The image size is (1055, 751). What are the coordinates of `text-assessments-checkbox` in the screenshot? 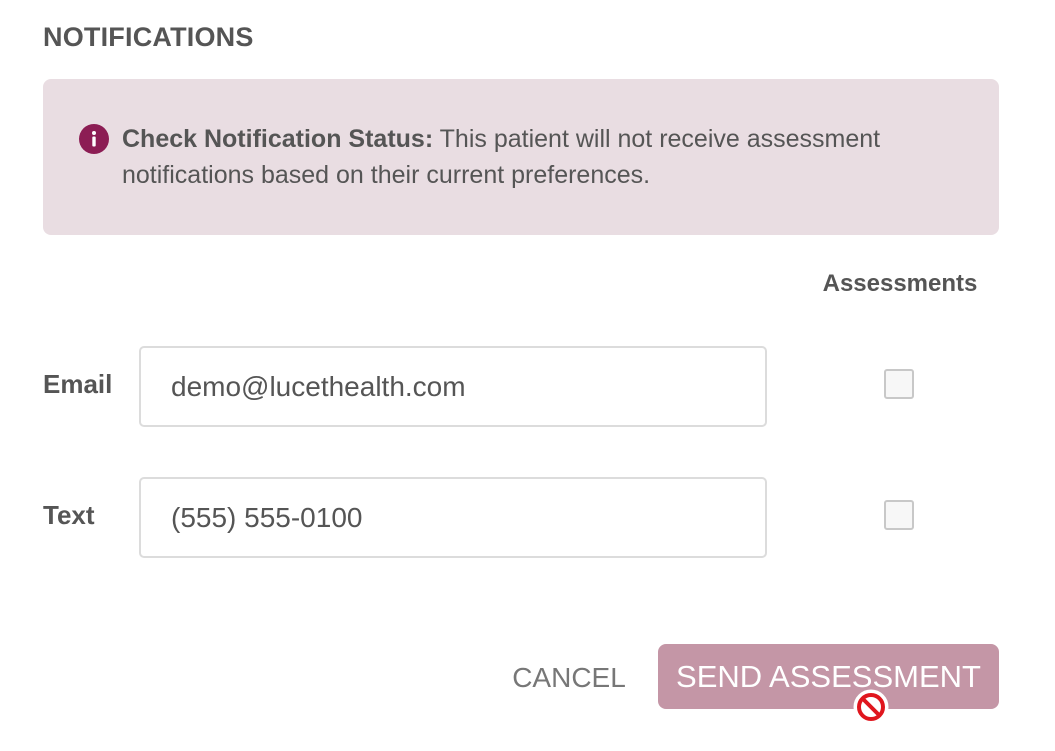 It's located at (899, 515).